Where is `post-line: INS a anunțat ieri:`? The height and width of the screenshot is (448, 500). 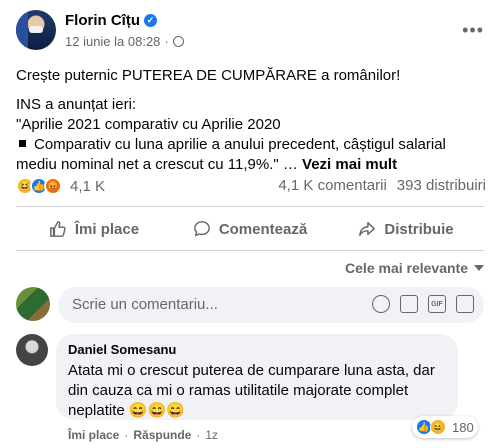 post-line: INS a anunțat ieri: is located at coordinates (76, 104).